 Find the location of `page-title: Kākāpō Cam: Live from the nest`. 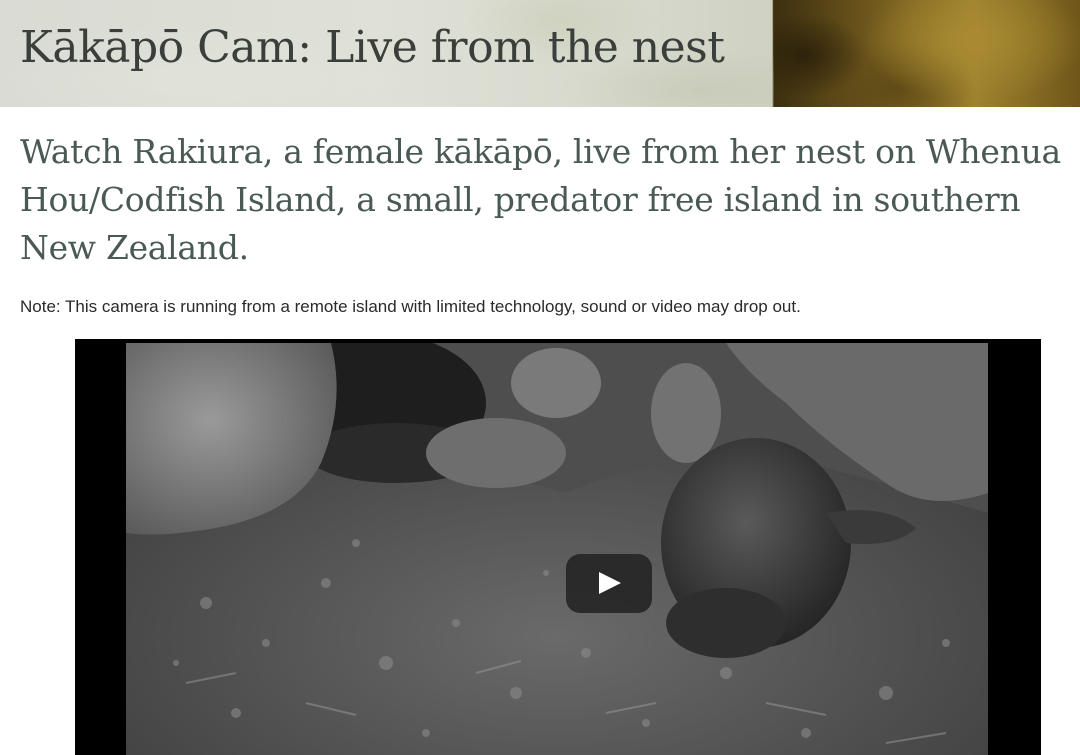

page-title: Kākāpō Cam: Live from the nest is located at coordinates (372, 47).